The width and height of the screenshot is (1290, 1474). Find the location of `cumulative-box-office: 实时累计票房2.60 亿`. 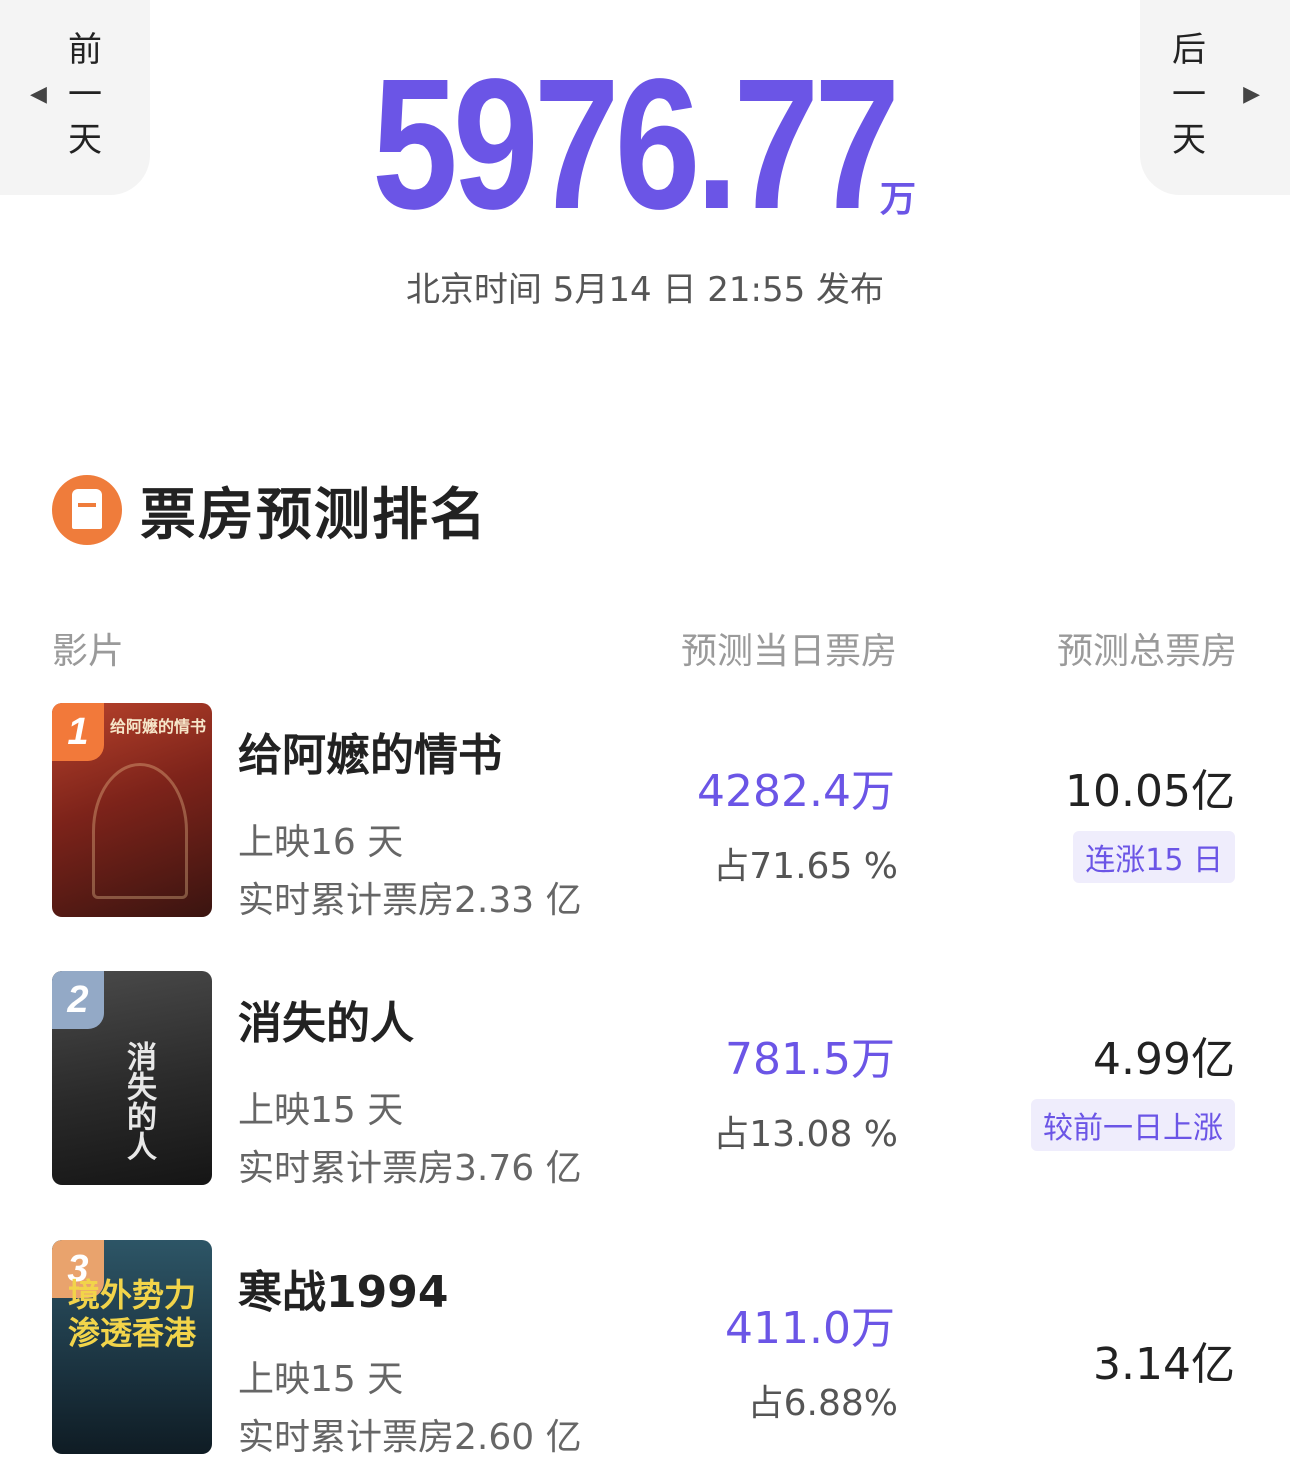

cumulative-box-office: 实时累计票房2.60 亿 is located at coordinates (410, 1437).